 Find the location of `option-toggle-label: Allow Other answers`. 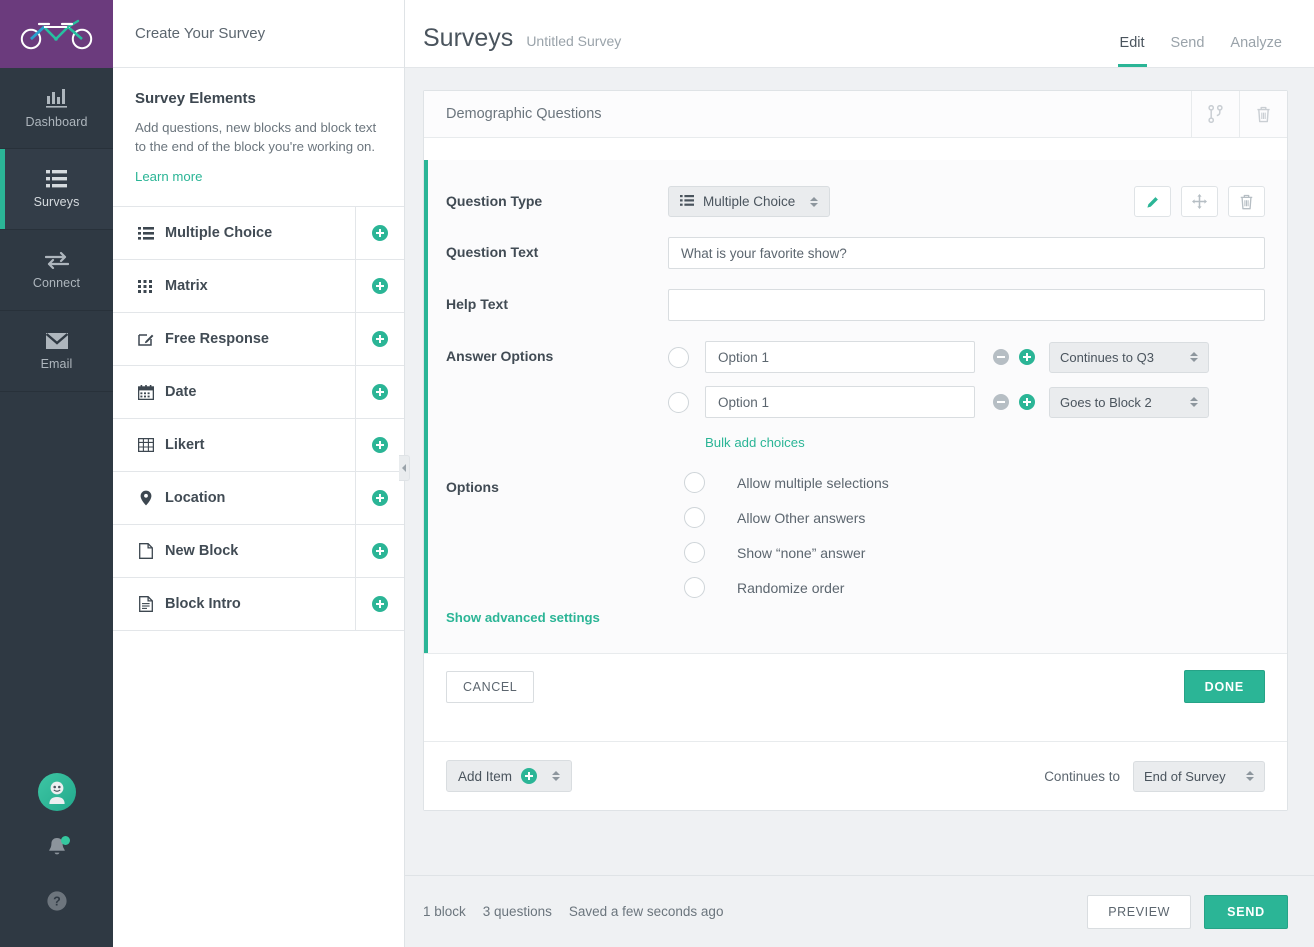

option-toggle-label: Allow Other answers is located at coordinates (801, 517).